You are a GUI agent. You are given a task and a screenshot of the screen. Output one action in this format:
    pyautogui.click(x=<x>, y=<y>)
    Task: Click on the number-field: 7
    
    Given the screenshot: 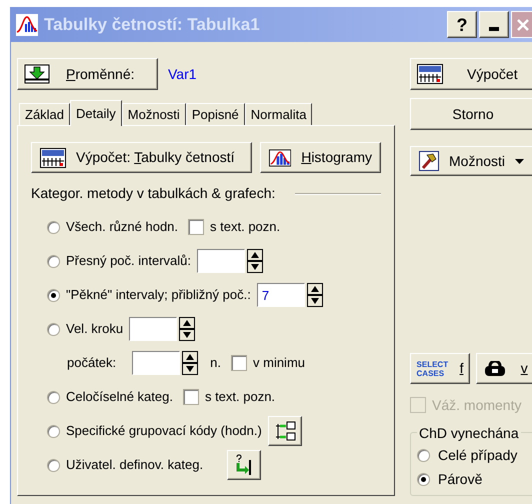 What is the action you would take?
    pyautogui.click(x=280, y=295)
    